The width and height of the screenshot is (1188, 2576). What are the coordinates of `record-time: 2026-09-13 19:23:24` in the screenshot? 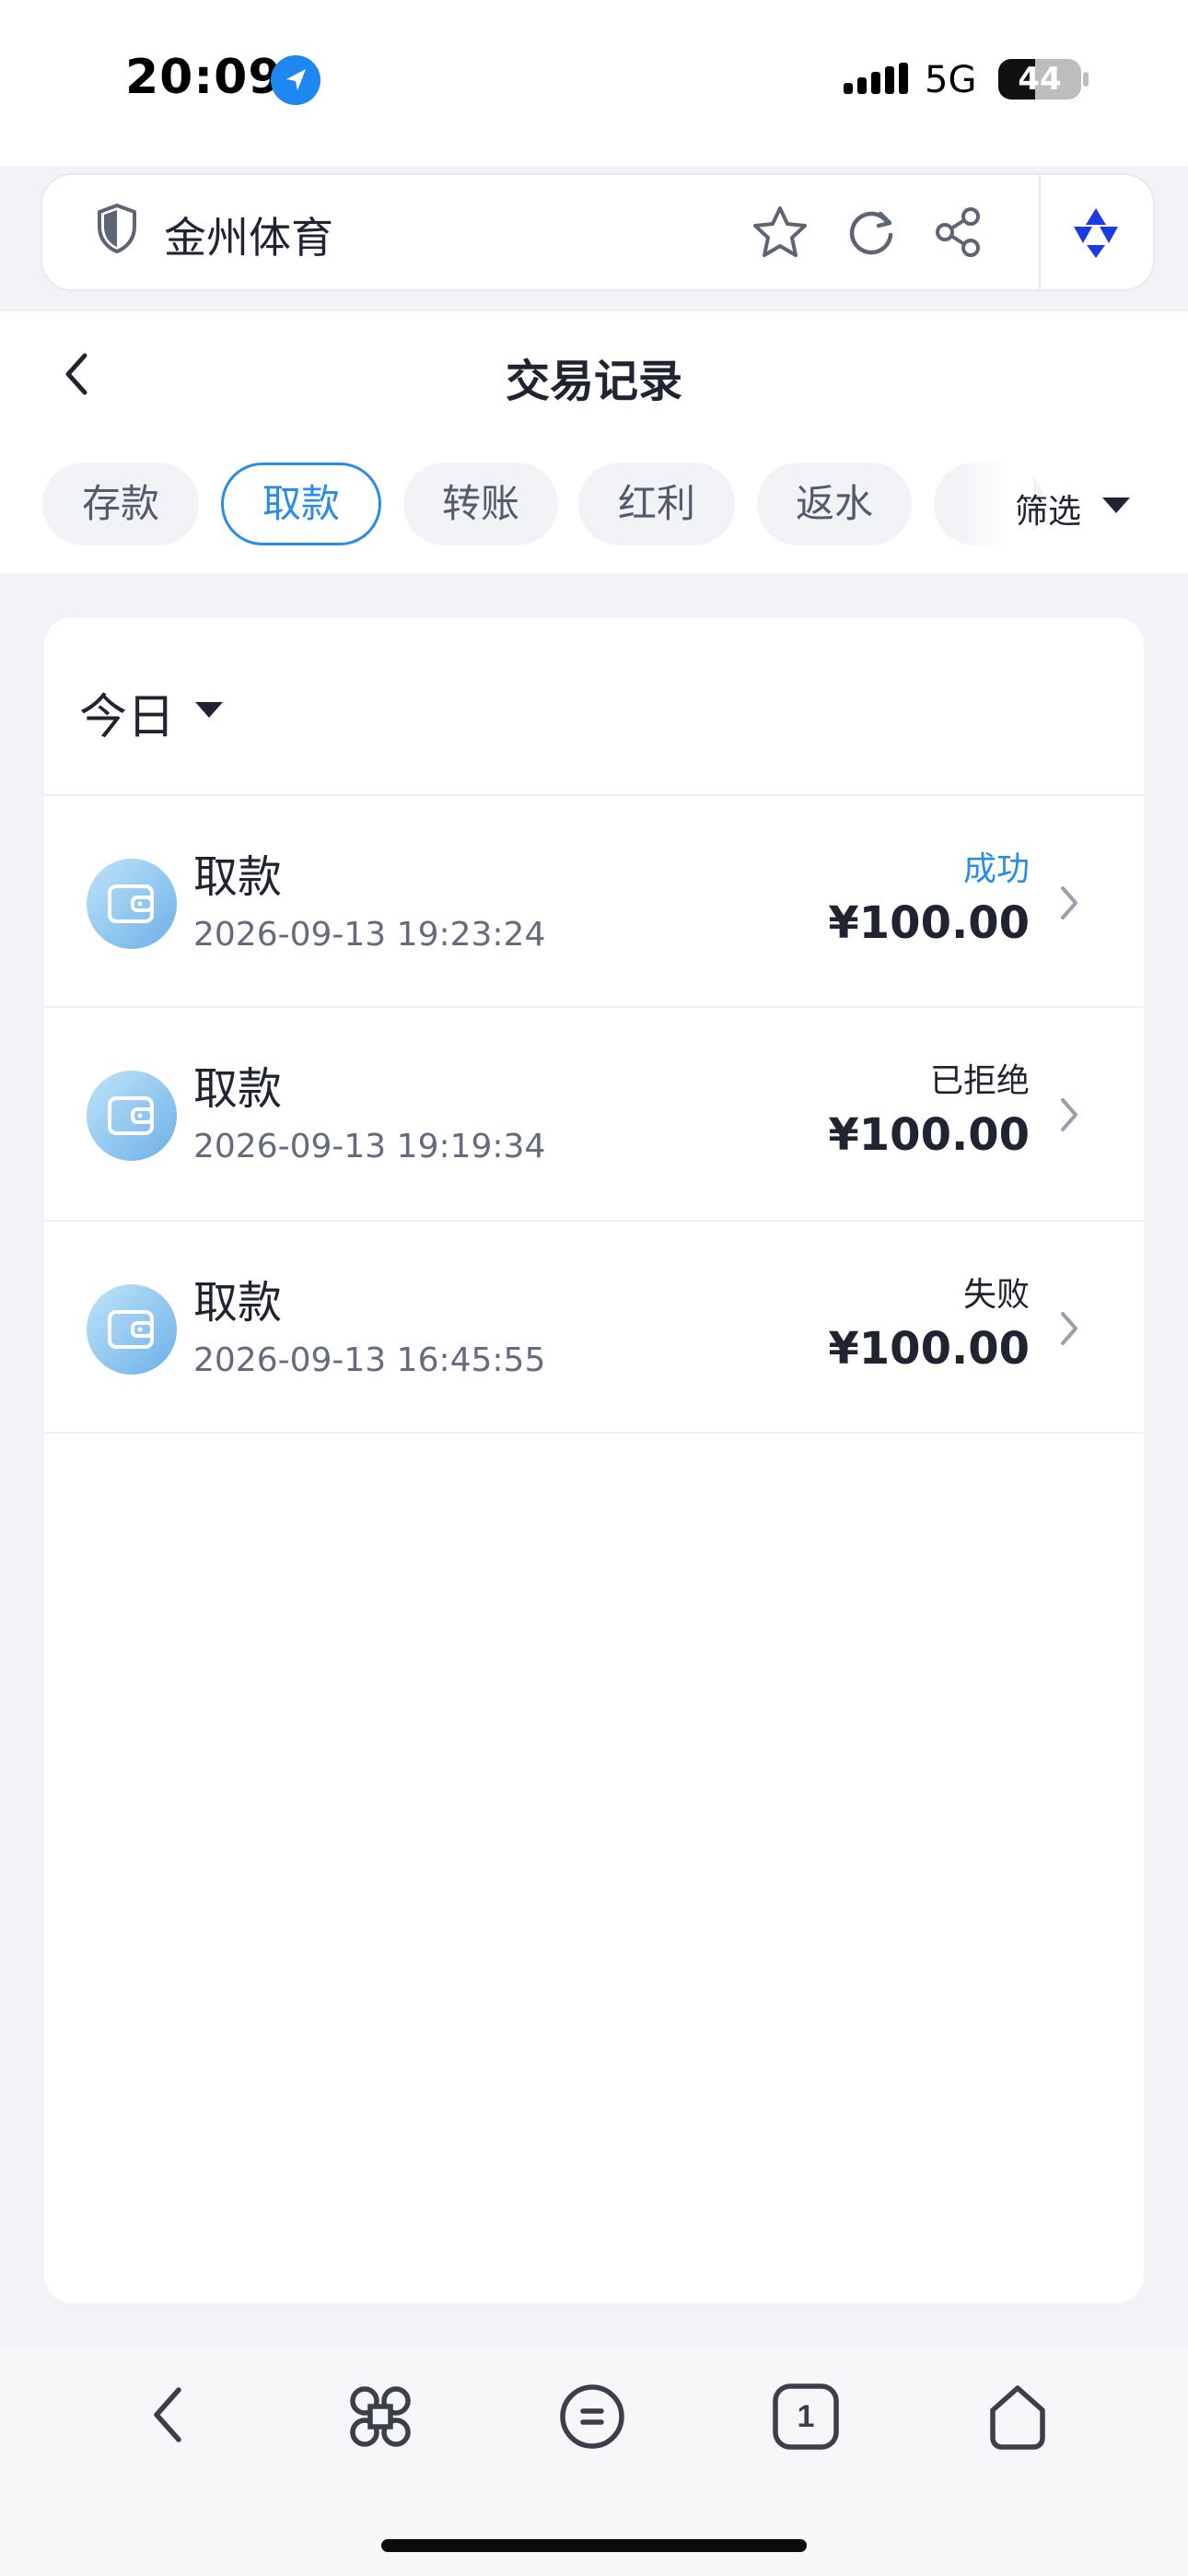 It's located at (369, 935).